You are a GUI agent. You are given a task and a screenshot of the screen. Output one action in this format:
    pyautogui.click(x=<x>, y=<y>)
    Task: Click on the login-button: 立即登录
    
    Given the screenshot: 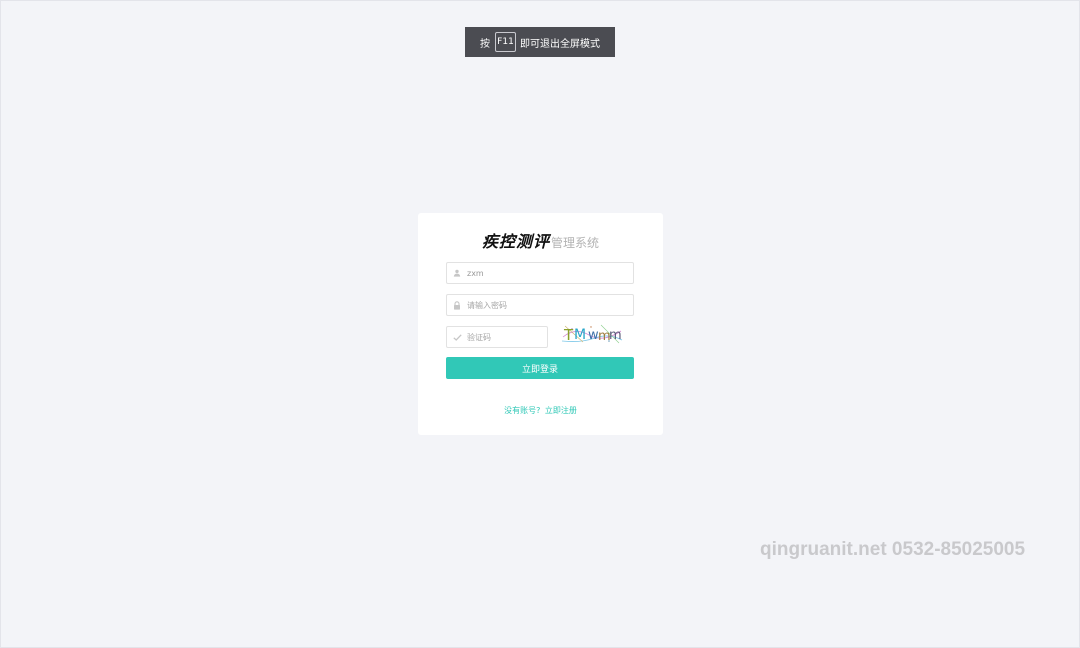 What is the action you would take?
    pyautogui.click(x=540, y=368)
    